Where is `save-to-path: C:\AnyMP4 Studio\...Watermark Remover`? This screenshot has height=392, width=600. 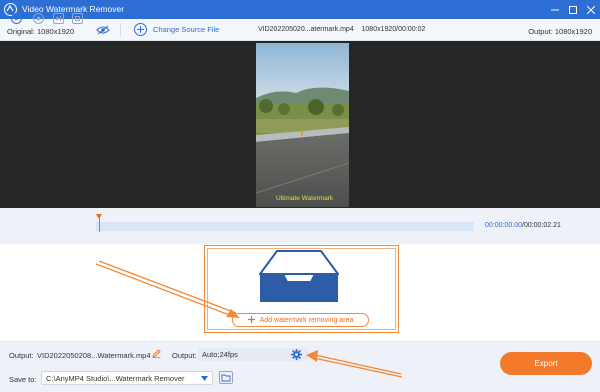
save-to-path: C:\AnyMP4 Studio\...Watermark Remover is located at coordinates (115, 378).